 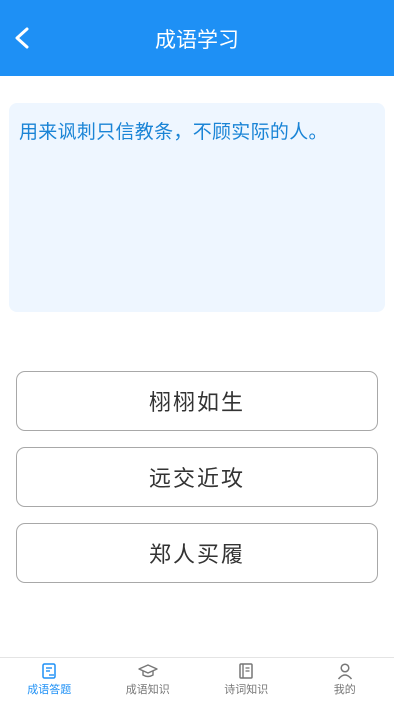 I want to click on tab-label-poetry-knowledge: 诗词知识, so click(x=246, y=689).